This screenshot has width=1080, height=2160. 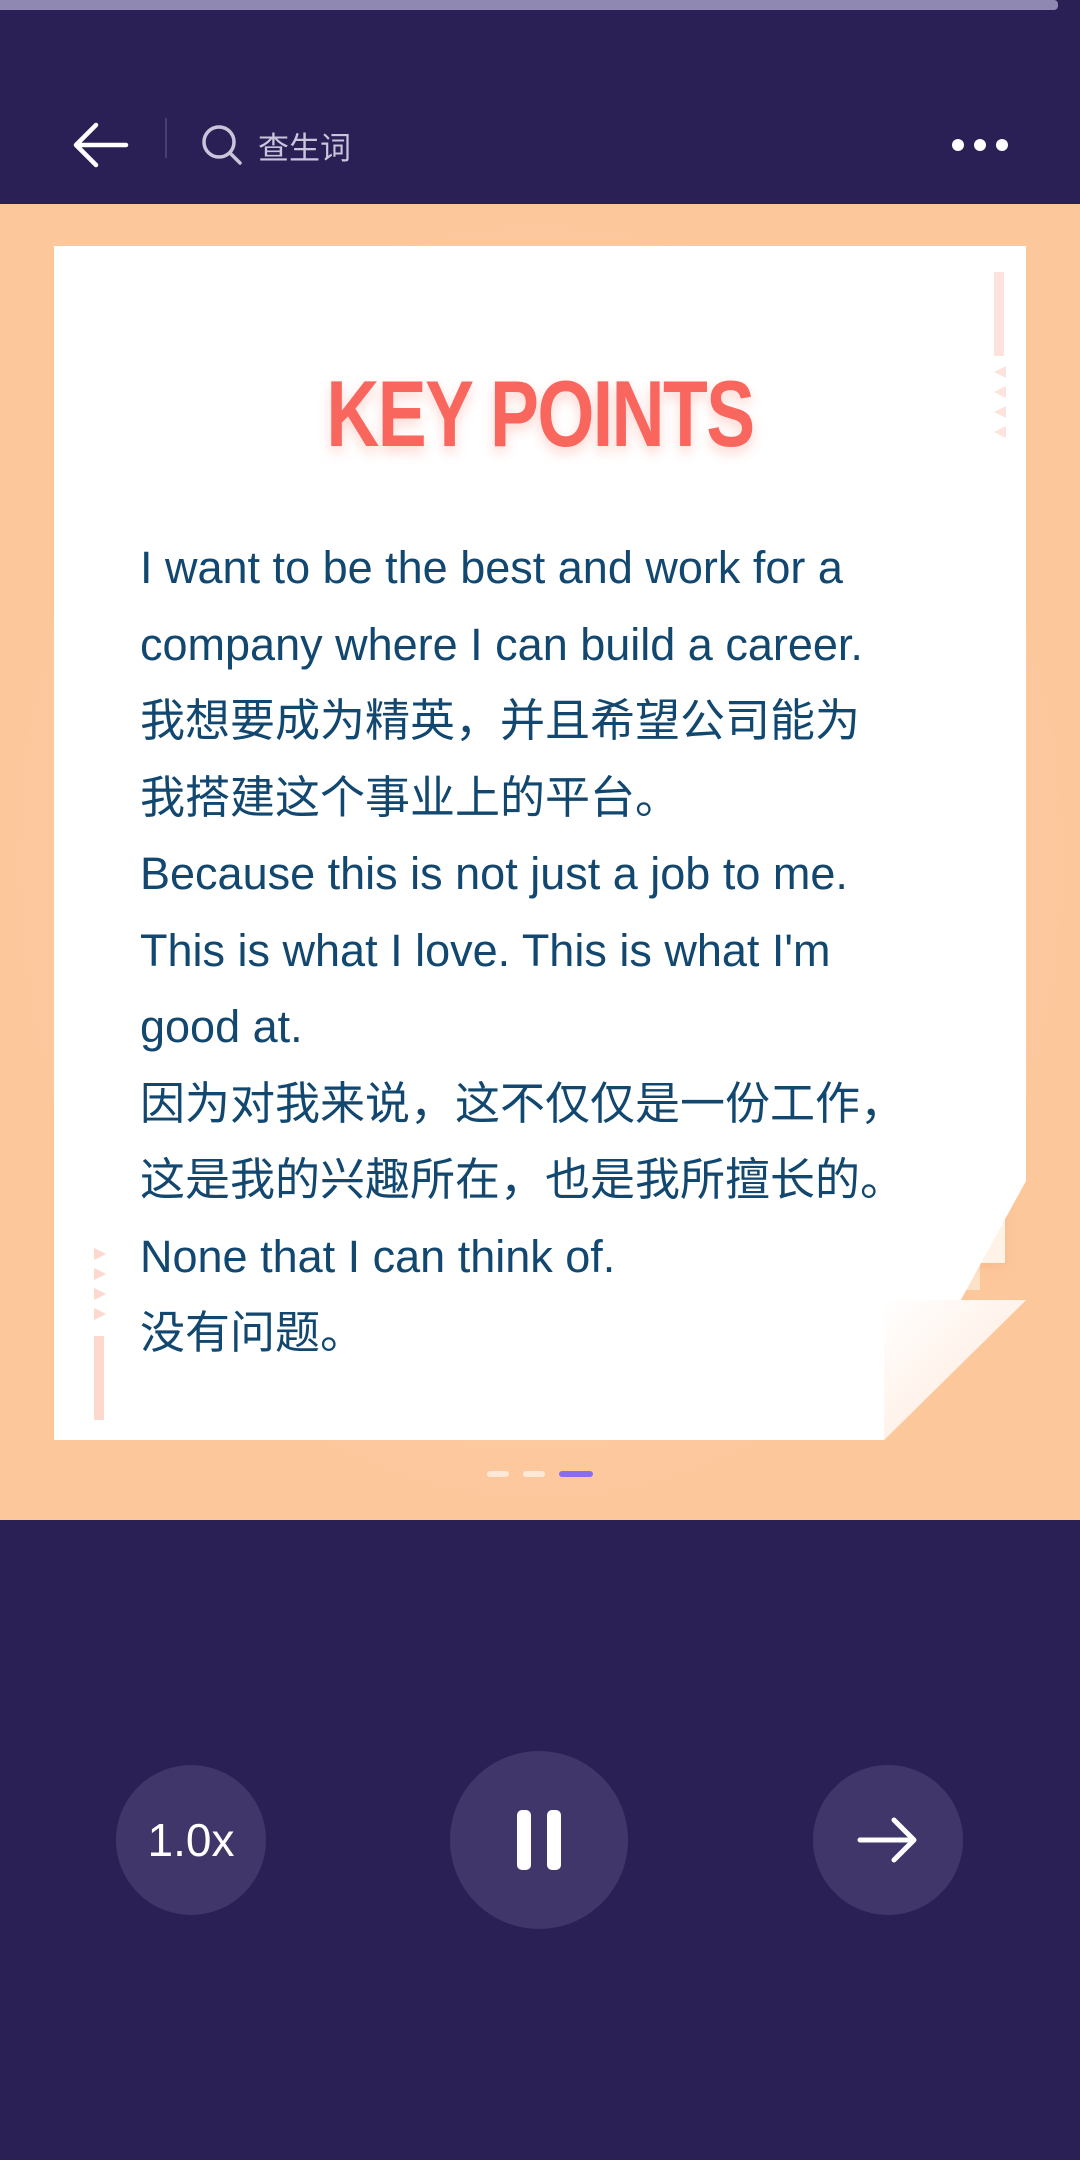 I want to click on more-horizontal-icon, so click(x=980, y=145).